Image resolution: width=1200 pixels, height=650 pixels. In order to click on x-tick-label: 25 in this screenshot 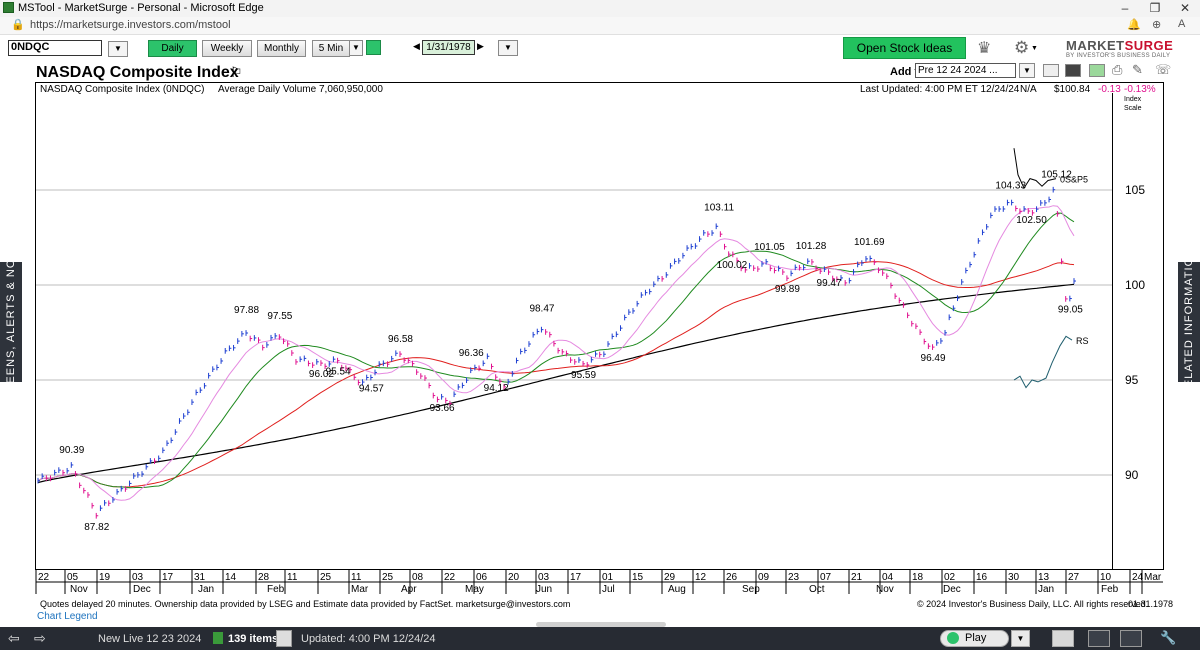, I will do `click(388, 577)`.